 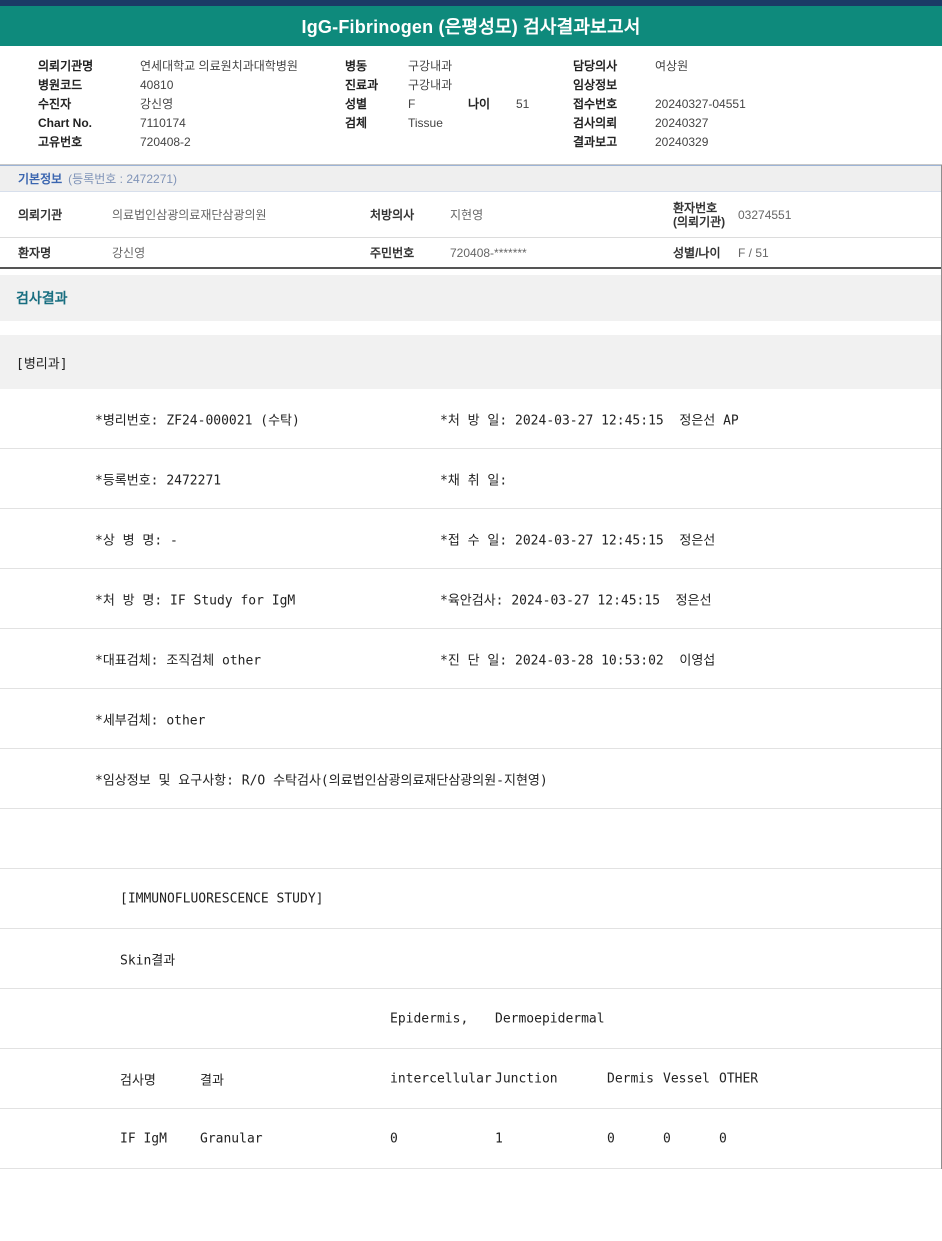 I want to click on field-value: 20240329, so click(x=682, y=141).